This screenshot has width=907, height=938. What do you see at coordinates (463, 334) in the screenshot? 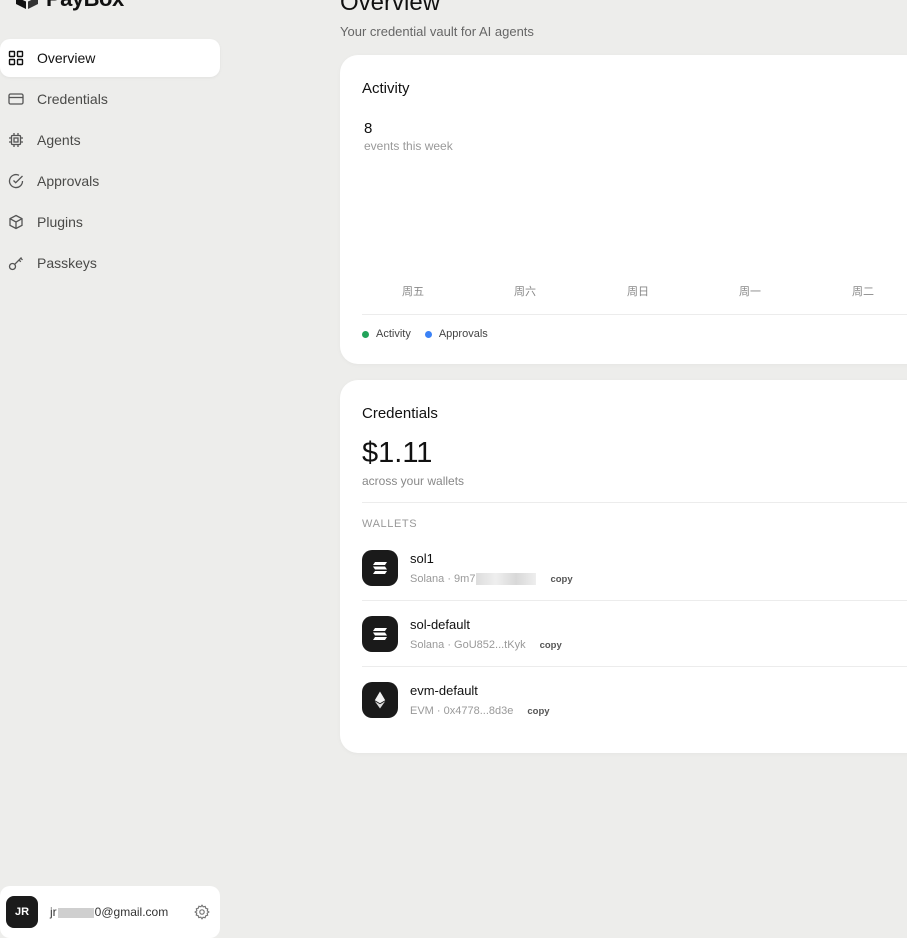
I see `legend-label: Approvals` at bounding box center [463, 334].